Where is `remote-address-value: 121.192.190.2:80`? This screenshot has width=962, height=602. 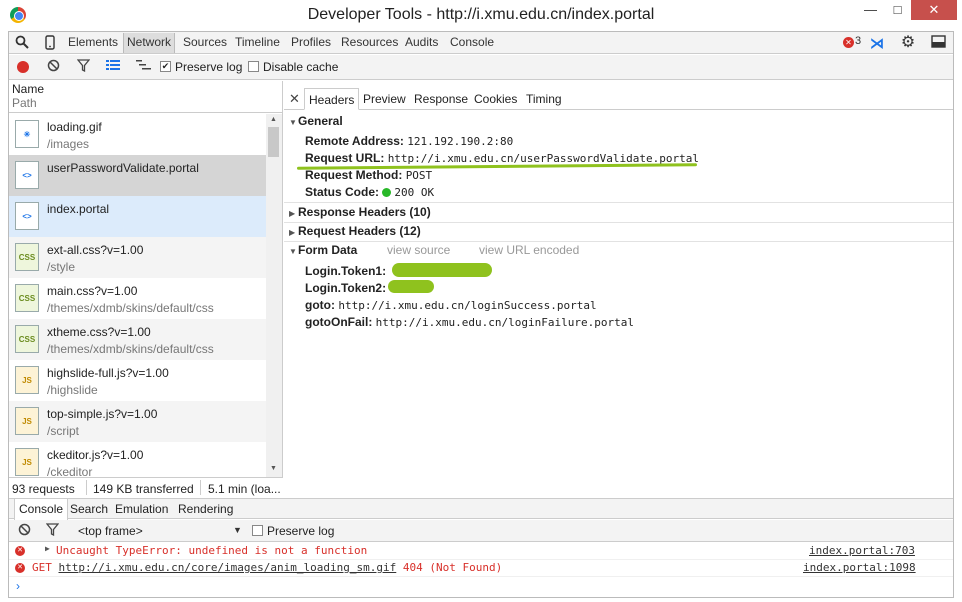
remote-address-value: 121.192.190.2:80 is located at coordinates (460, 141).